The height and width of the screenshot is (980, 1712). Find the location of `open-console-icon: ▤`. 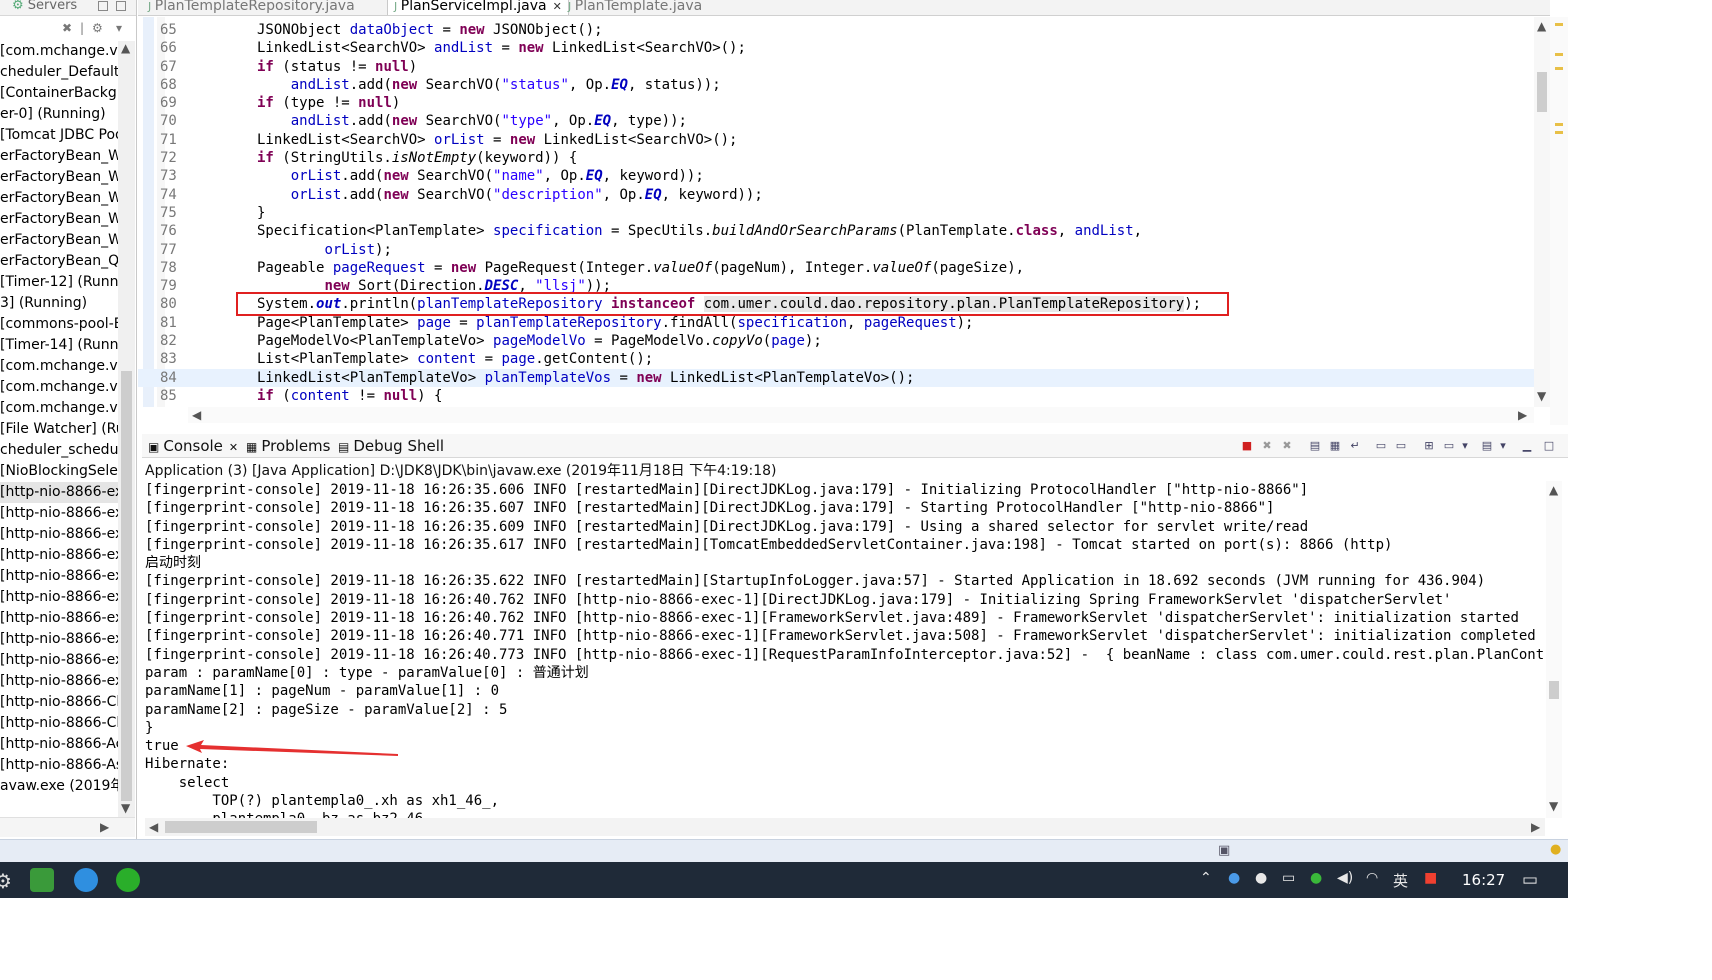

open-console-icon: ▤ is located at coordinates (1487, 446).